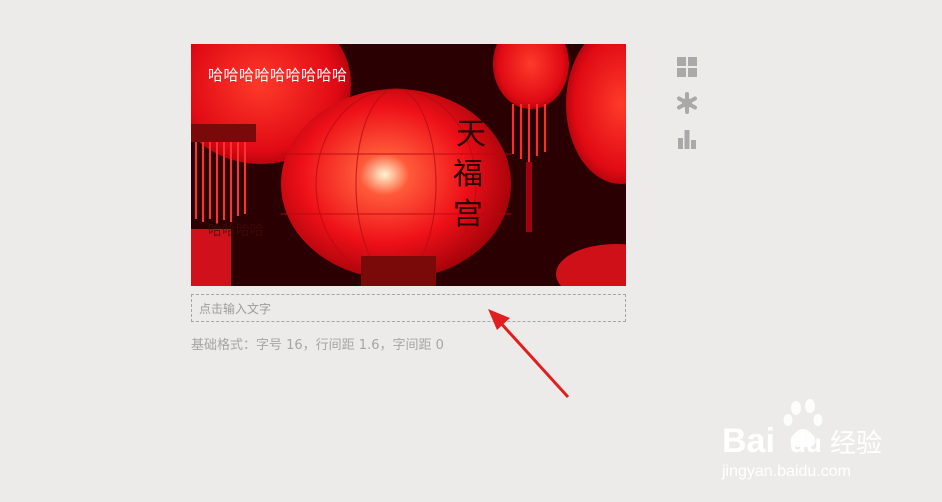 Image resolution: width=942 pixels, height=502 pixels. What do you see at coordinates (687, 139) in the screenshot?
I see `bar-chart-icon` at bounding box center [687, 139].